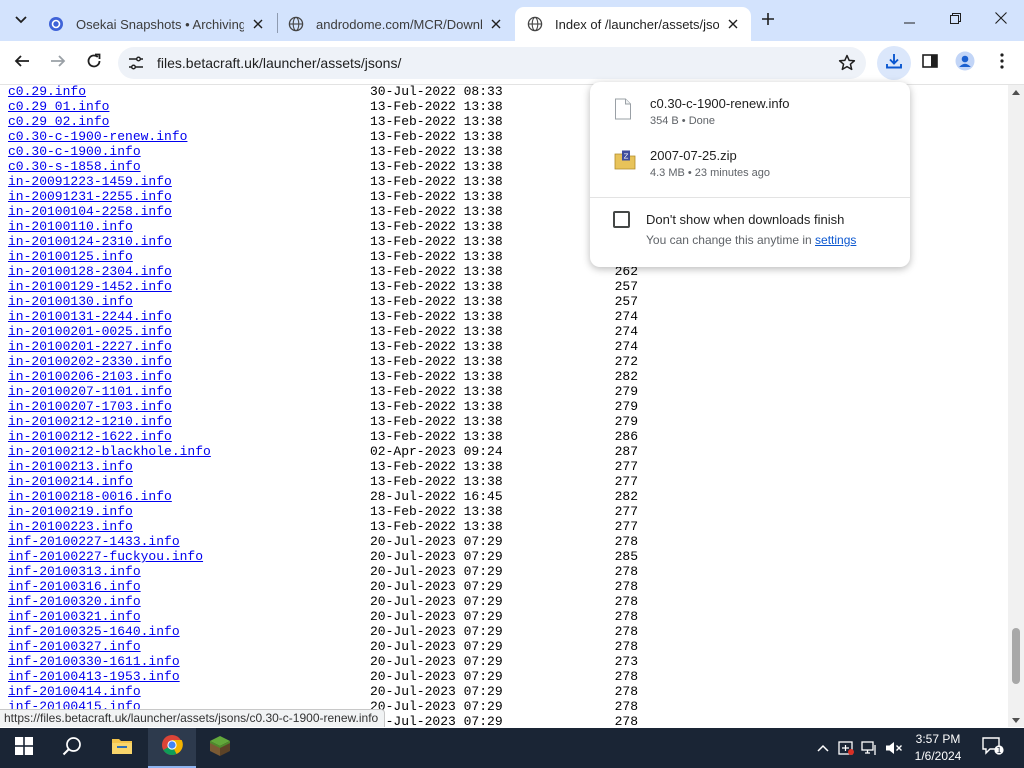  What do you see at coordinates (683, 121) in the screenshot?
I see `download-meta: 354 B • Done` at bounding box center [683, 121].